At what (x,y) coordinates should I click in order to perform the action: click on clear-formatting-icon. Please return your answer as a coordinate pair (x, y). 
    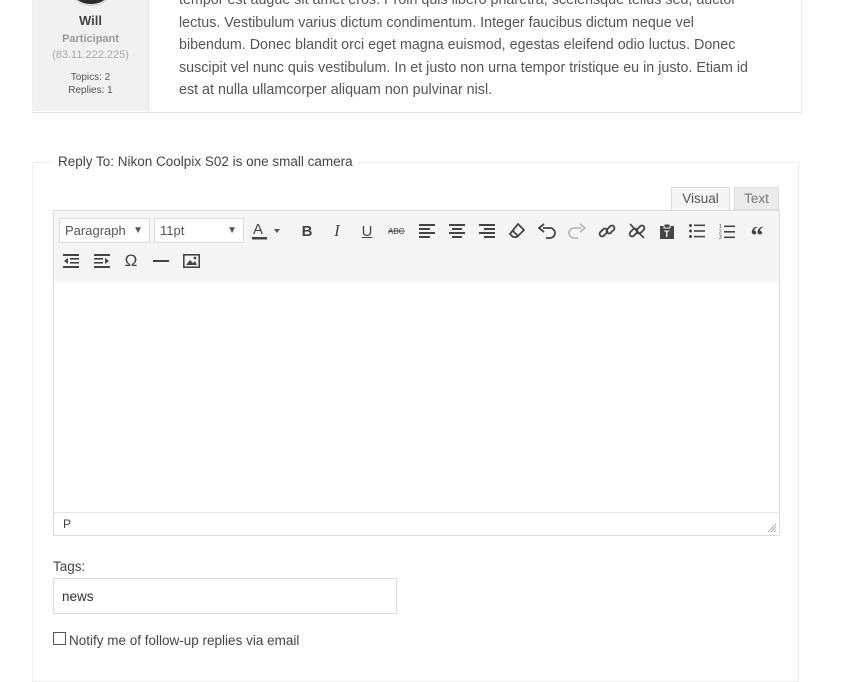
    Looking at the image, I should click on (517, 230).